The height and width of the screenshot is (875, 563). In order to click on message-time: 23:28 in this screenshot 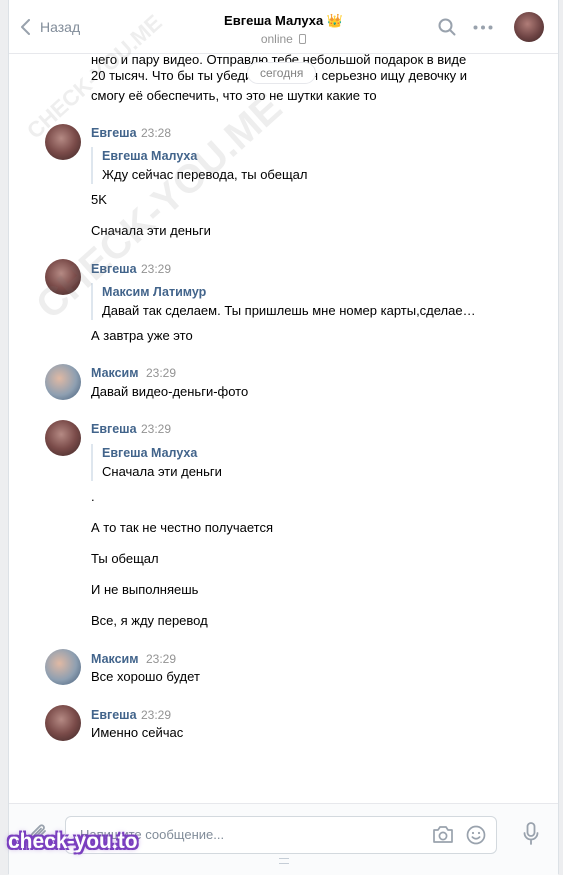, I will do `click(156, 133)`.